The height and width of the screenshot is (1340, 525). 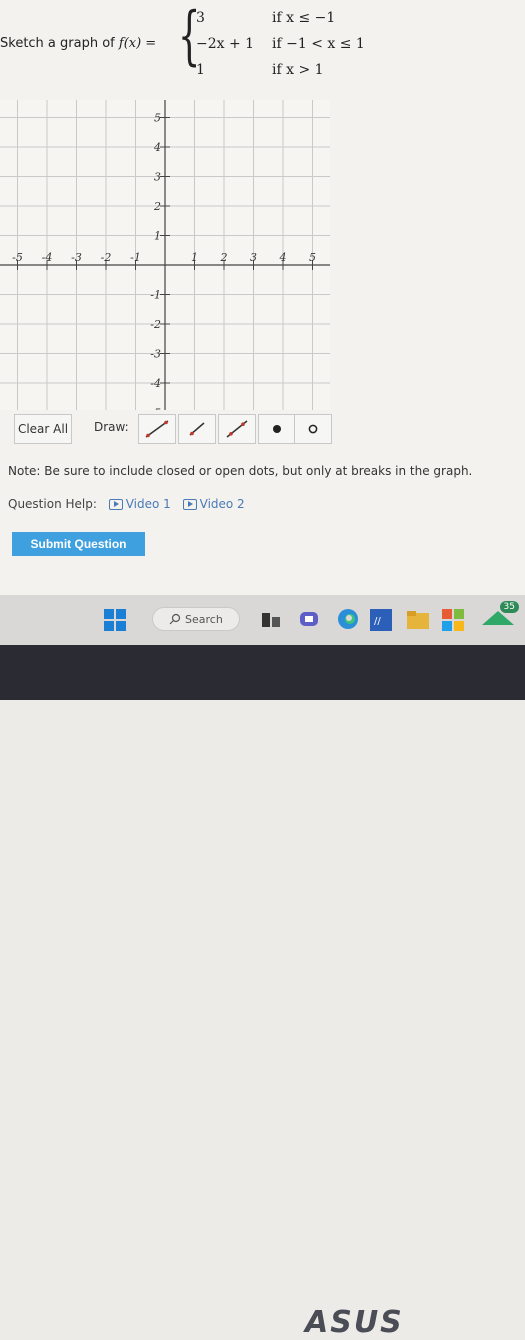 What do you see at coordinates (155, 354) in the screenshot?
I see `y-tick-label: -3` at bounding box center [155, 354].